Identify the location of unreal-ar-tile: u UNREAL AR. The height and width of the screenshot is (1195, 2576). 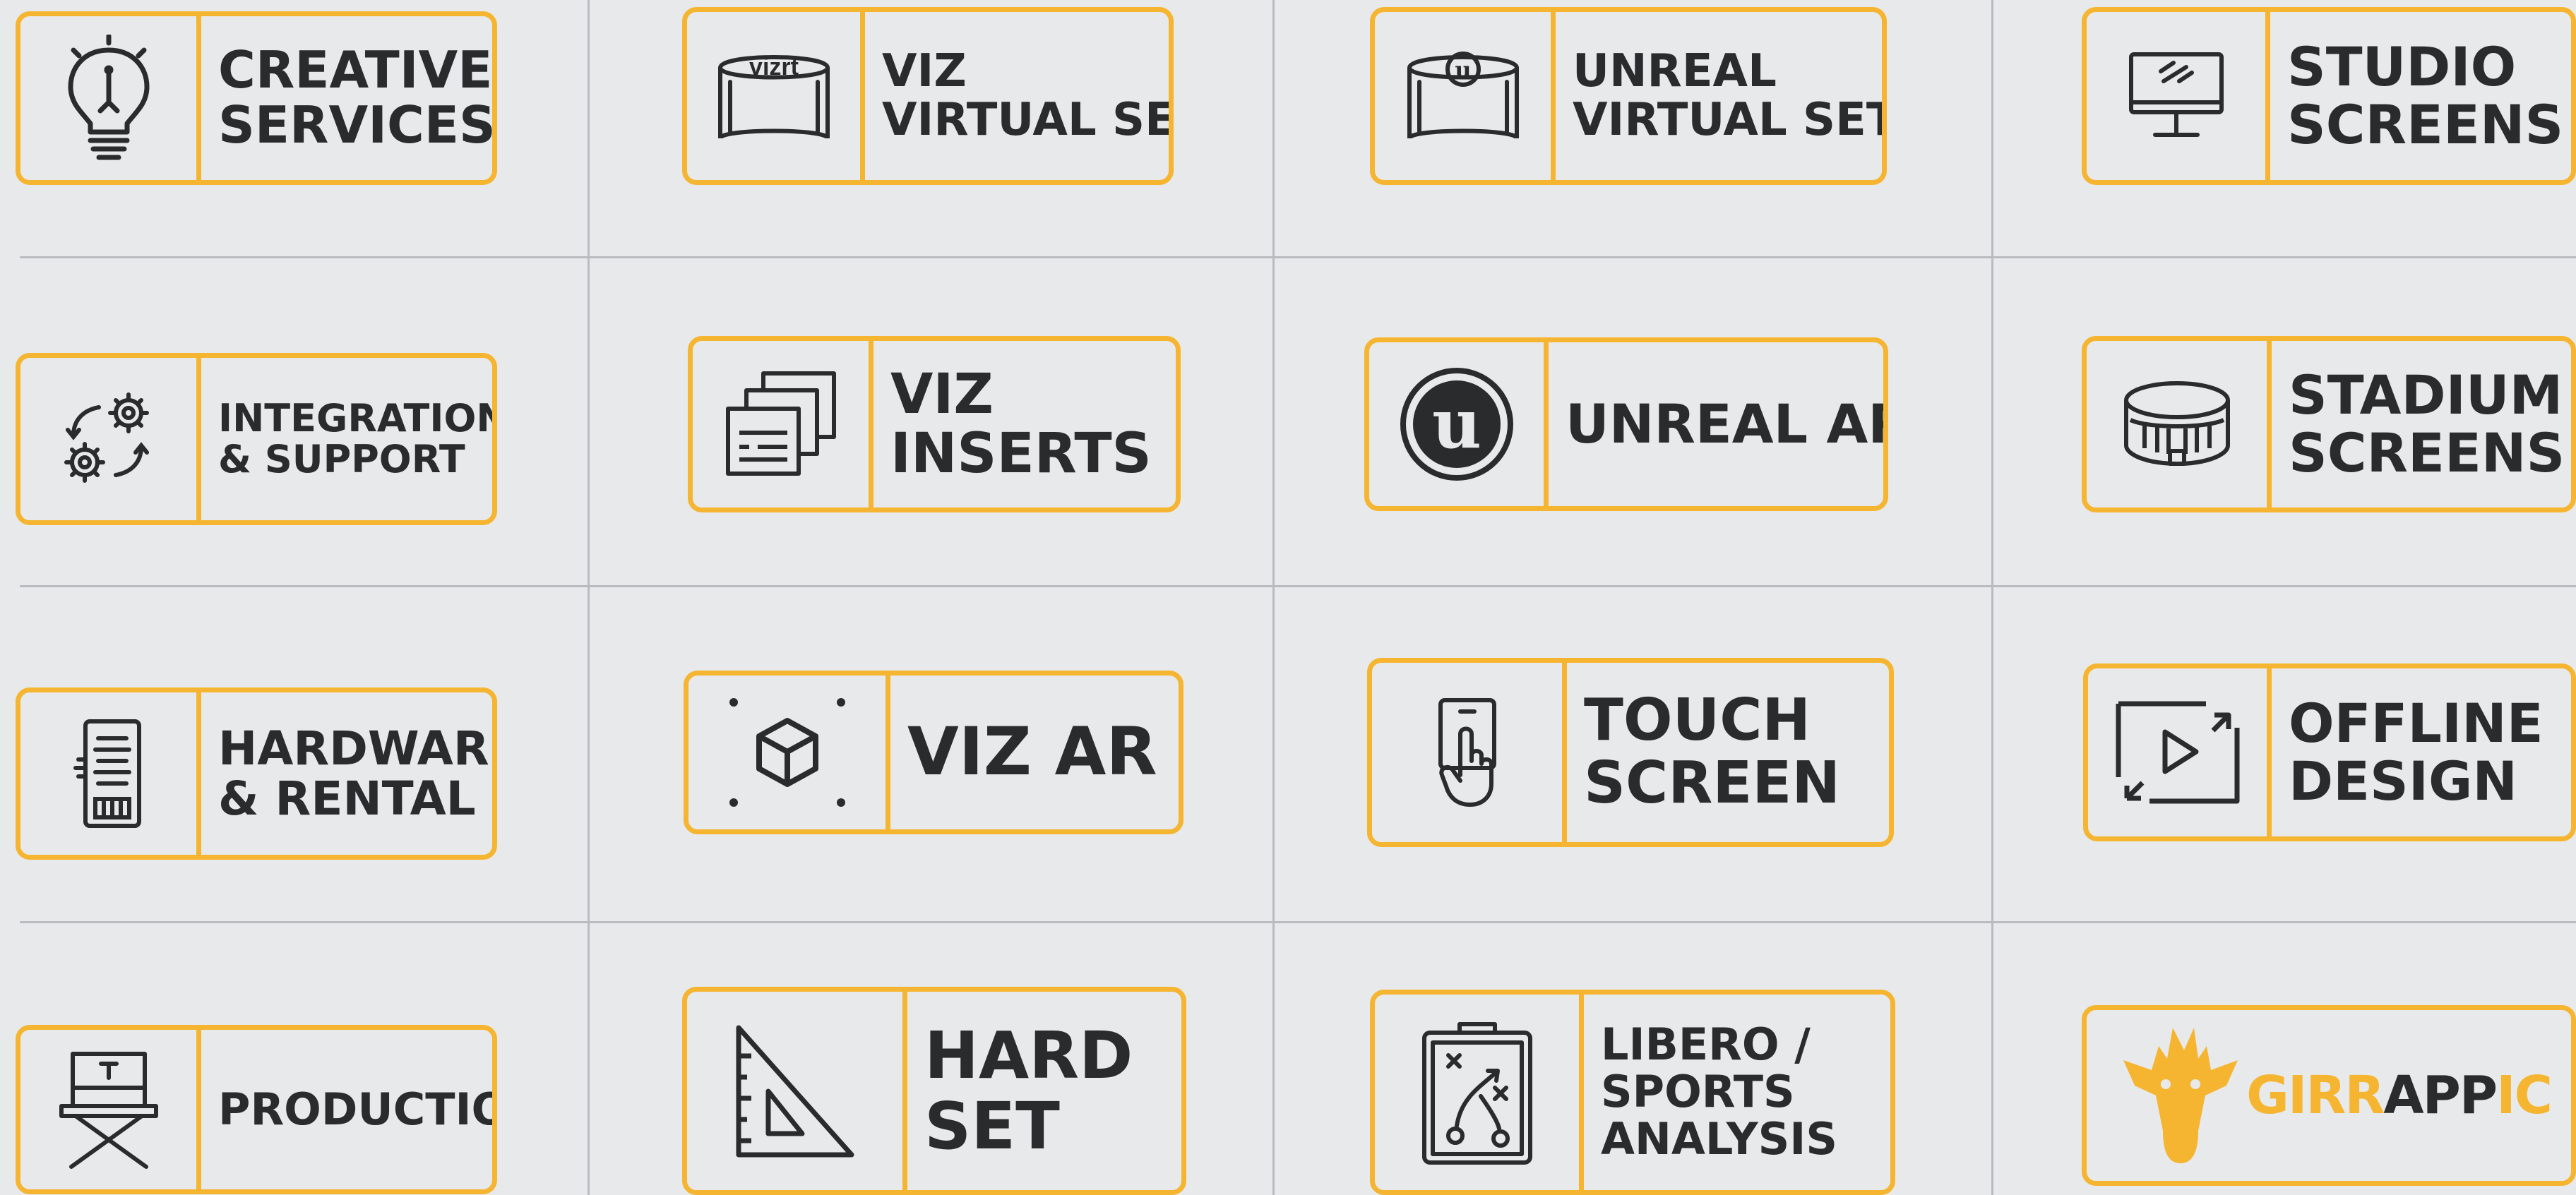
(1626, 424).